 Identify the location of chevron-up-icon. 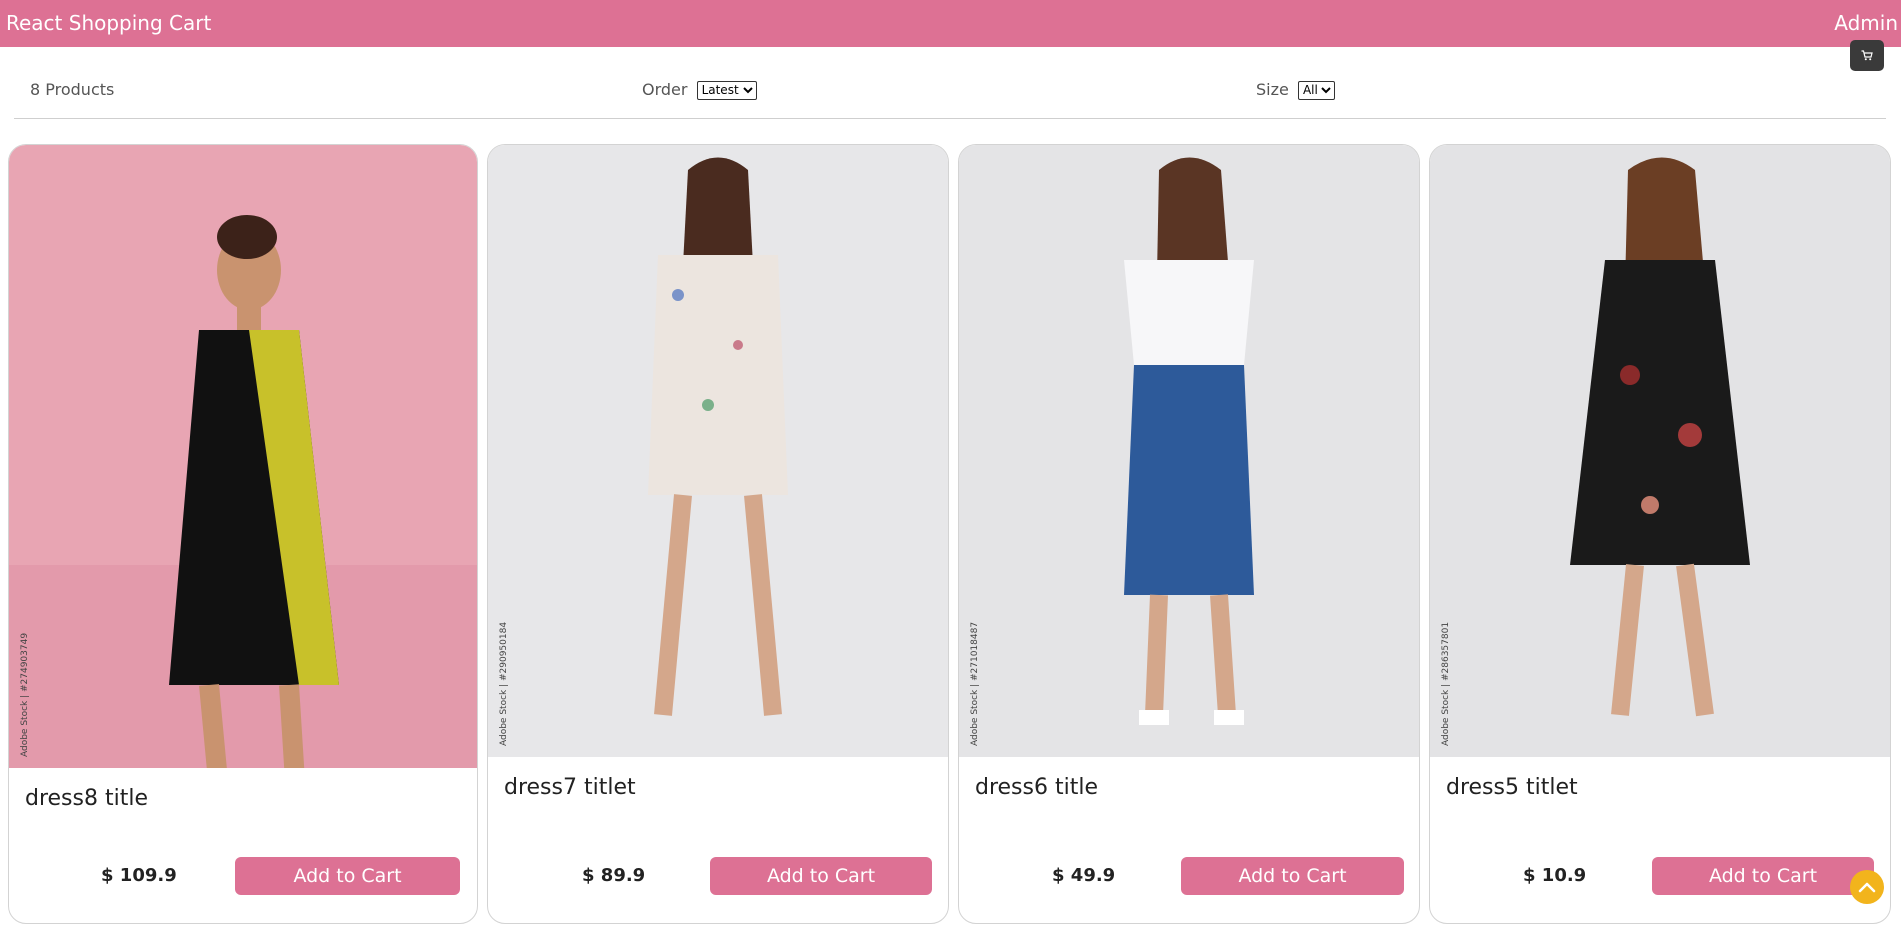
(1867, 887).